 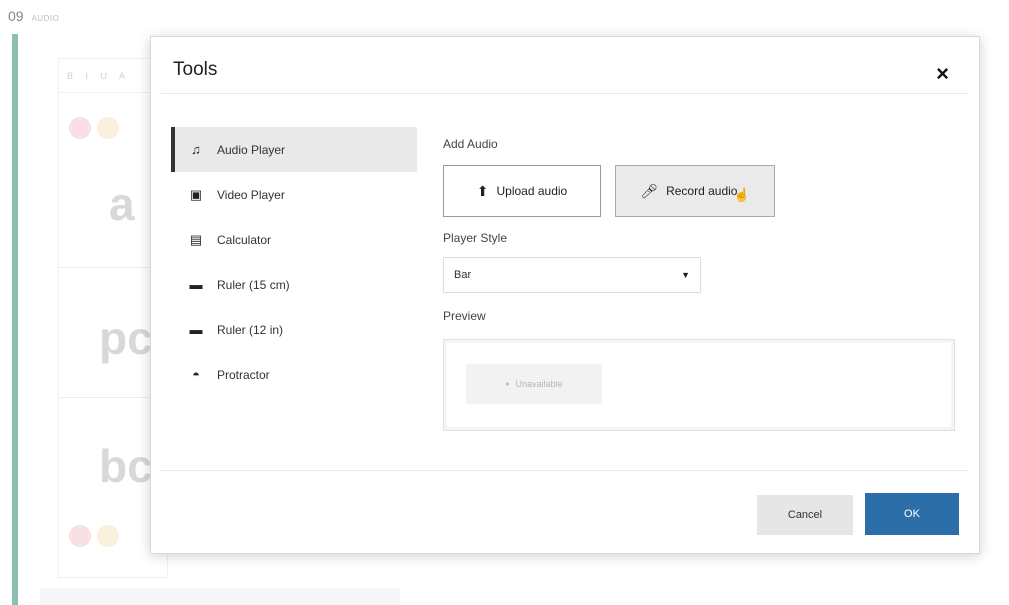 What do you see at coordinates (196, 194) in the screenshot?
I see `video-icon: ▣` at bounding box center [196, 194].